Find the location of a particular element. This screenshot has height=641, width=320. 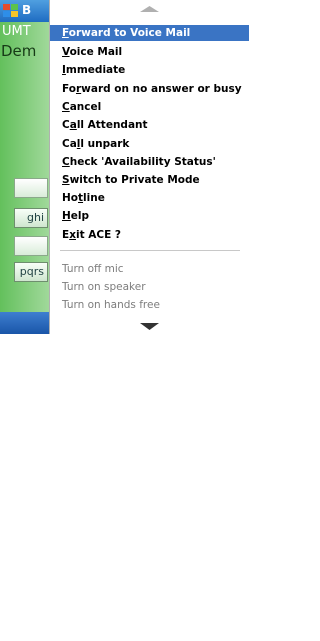

menu-item-exit-ace: Exit ACE ? is located at coordinates (91, 235).